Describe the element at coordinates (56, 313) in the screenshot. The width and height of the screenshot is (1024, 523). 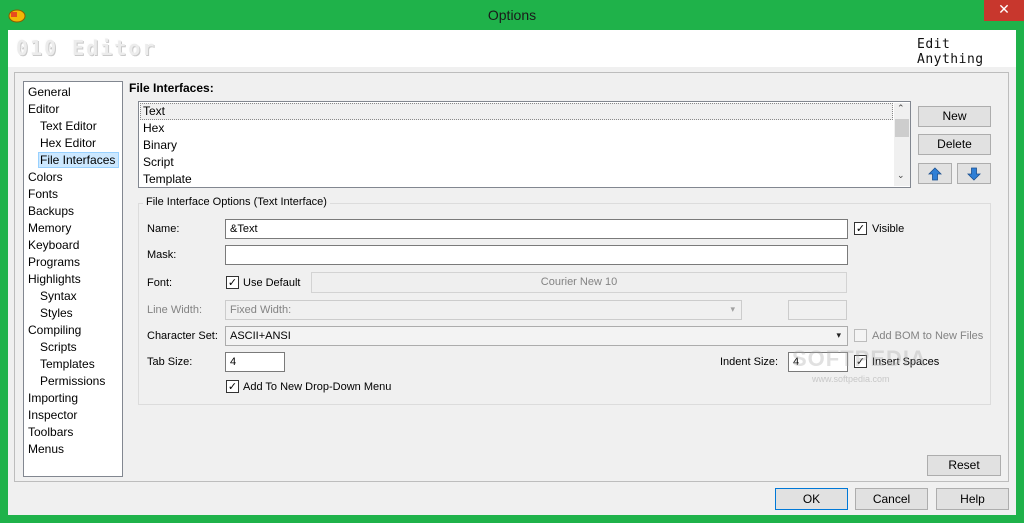
I see `tree-item: Styles` at that location.